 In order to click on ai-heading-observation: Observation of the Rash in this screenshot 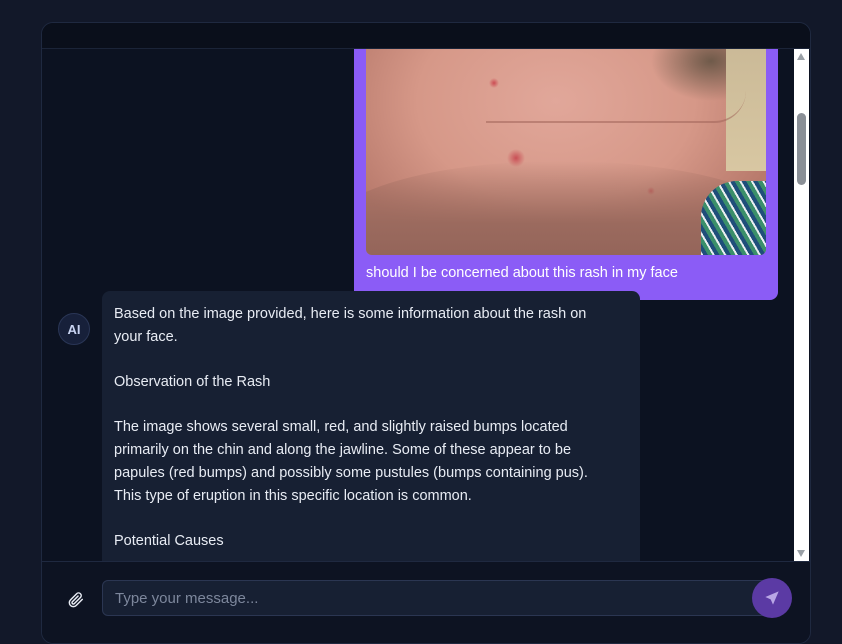, I will do `click(192, 382)`.